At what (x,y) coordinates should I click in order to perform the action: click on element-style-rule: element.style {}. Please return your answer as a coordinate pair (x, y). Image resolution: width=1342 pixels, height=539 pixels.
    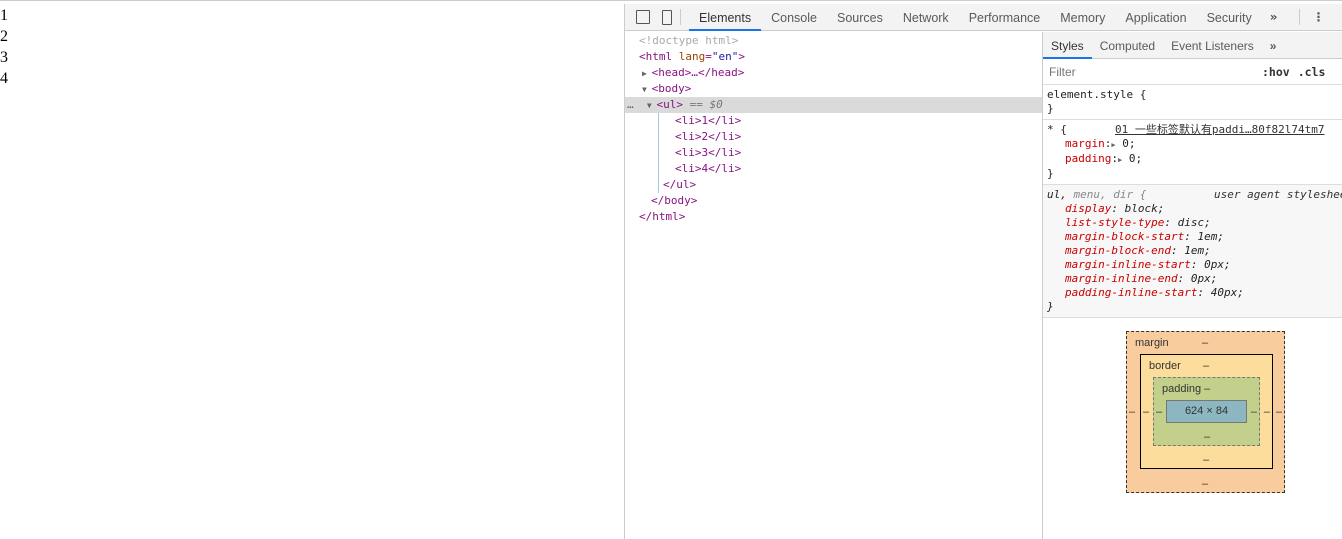
    Looking at the image, I should click on (1192, 102).